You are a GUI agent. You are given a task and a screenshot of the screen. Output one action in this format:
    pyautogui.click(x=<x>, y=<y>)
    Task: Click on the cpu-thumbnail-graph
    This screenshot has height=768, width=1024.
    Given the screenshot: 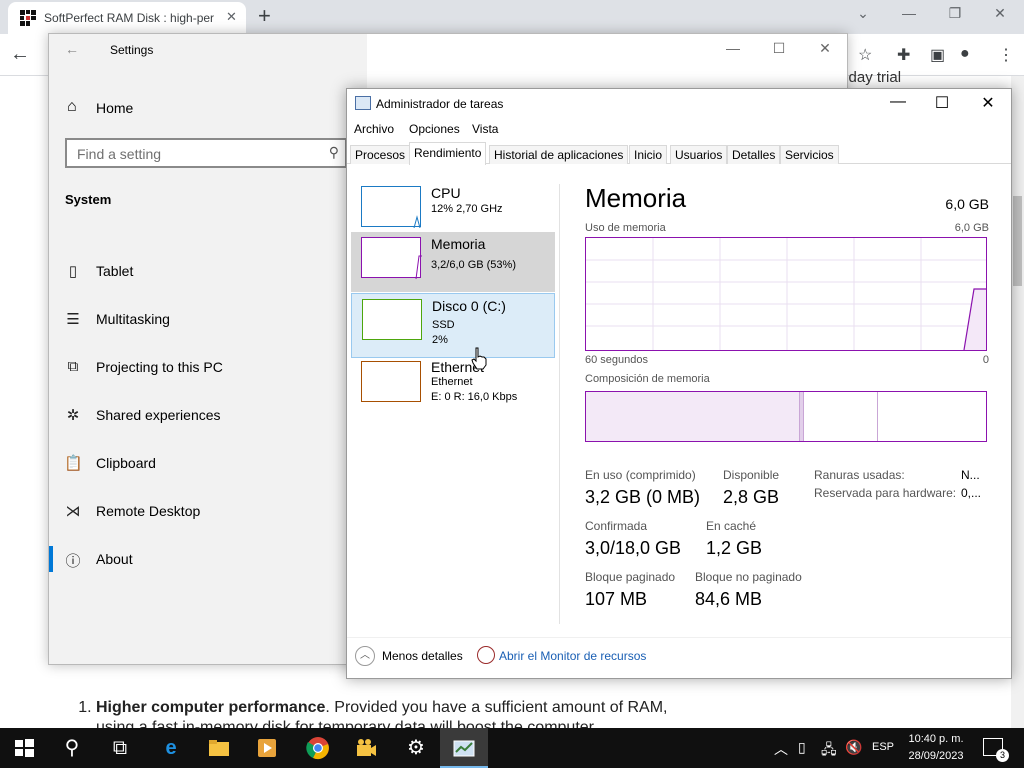 What is the action you would take?
    pyautogui.click(x=417, y=222)
    